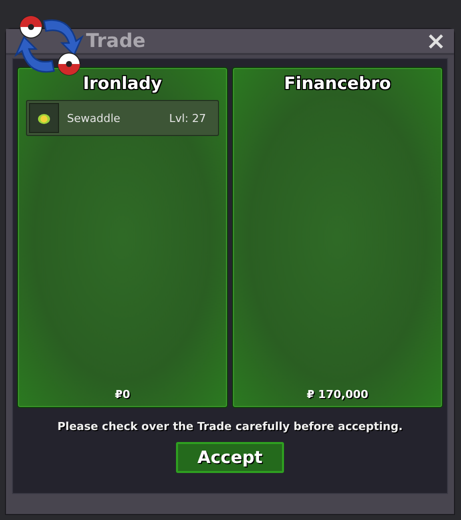 The height and width of the screenshot is (520, 461). Describe the element at coordinates (436, 41) in the screenshot. I see `close-button: ×` at that location.